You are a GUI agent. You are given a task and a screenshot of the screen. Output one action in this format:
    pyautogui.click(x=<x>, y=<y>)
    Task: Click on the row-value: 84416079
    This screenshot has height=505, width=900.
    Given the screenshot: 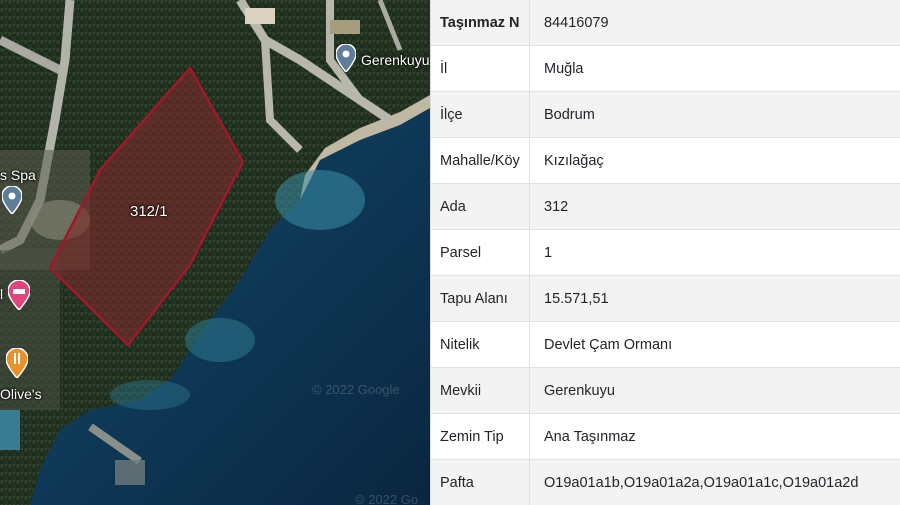 What is the action you would take?
    pyautogui.click(x=714, y=22)
    